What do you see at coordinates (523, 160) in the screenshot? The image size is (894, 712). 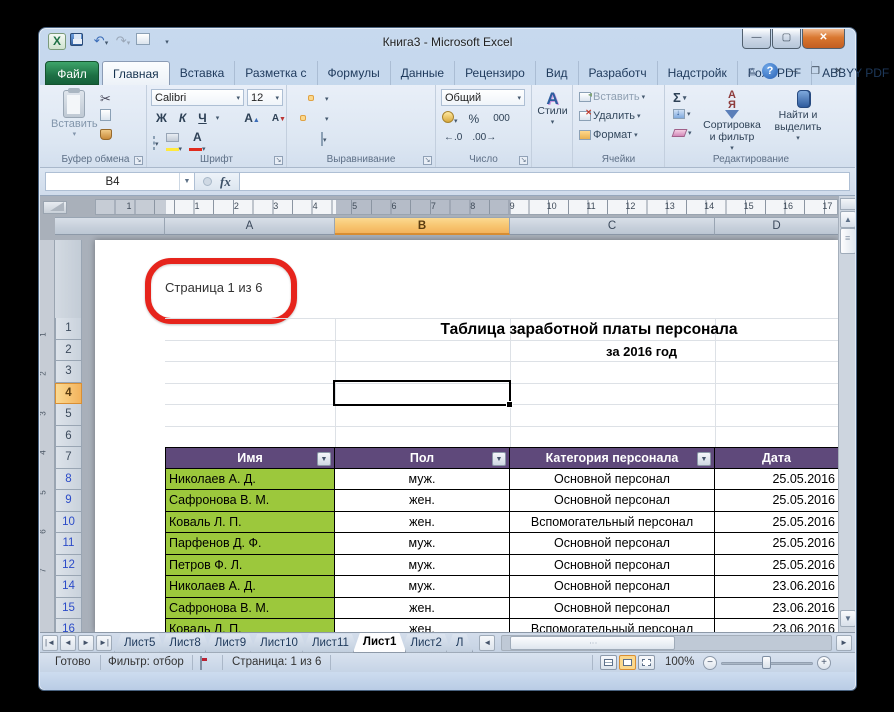 I see `number-dialog-launcher: ↘` at bounding box center [523, 160].